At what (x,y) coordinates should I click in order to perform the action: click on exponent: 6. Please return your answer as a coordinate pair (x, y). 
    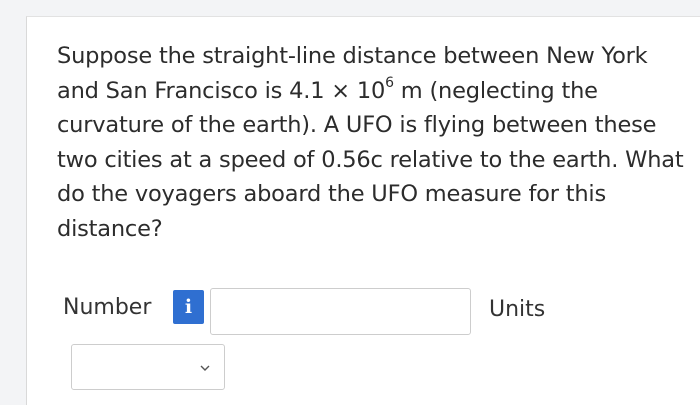
    Looking at the image, I should click on (389, 83).